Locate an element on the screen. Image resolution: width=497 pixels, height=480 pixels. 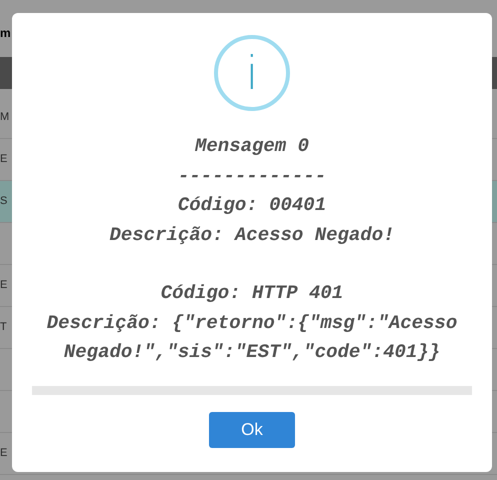
row-text: S is located at coordinates (4, 202).